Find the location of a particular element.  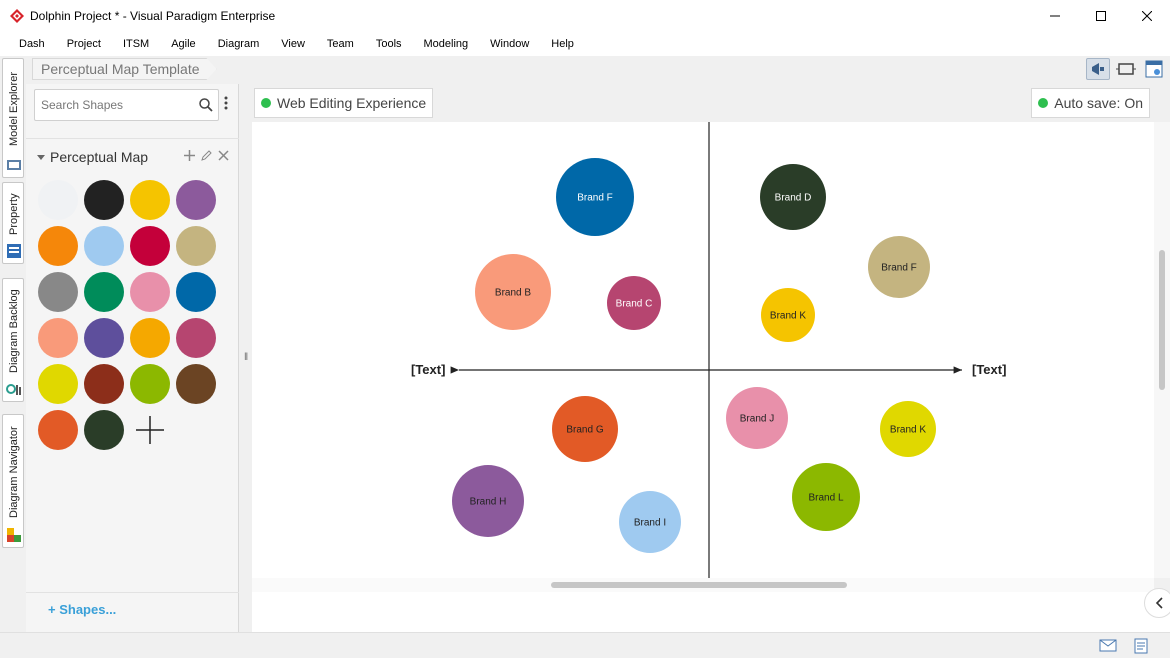

web-editing-label: Web Editing Experience is located at coordinates (352, 103).